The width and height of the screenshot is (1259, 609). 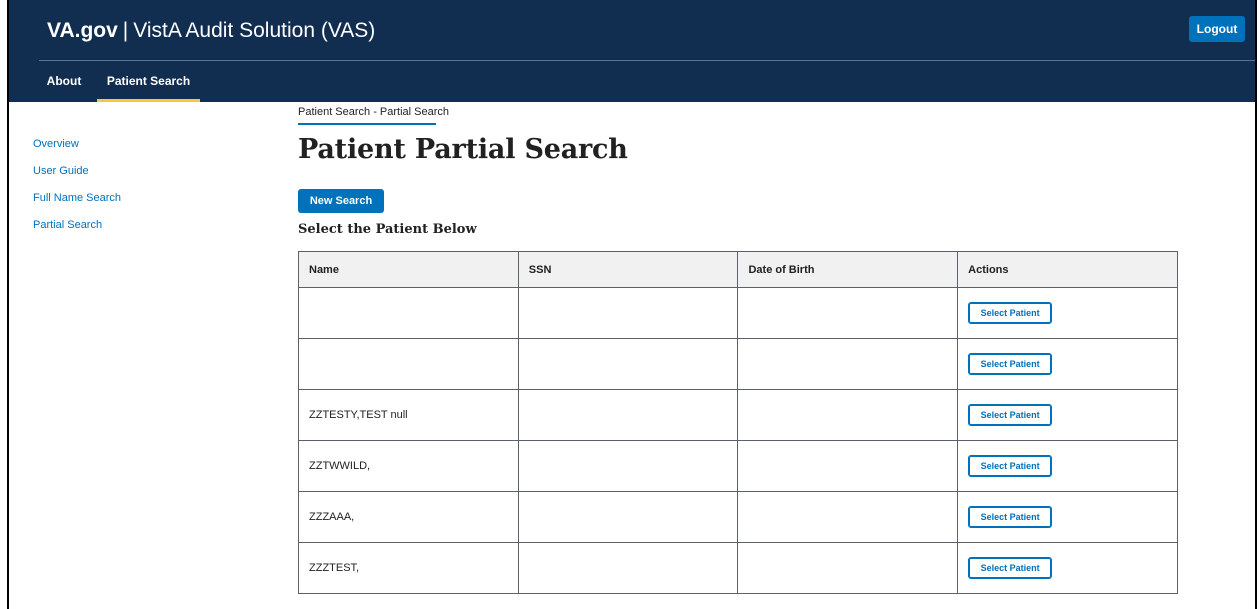 I want to click on sidebar-item-full-name-search: Full Name Search, so click(x=77, y=204).